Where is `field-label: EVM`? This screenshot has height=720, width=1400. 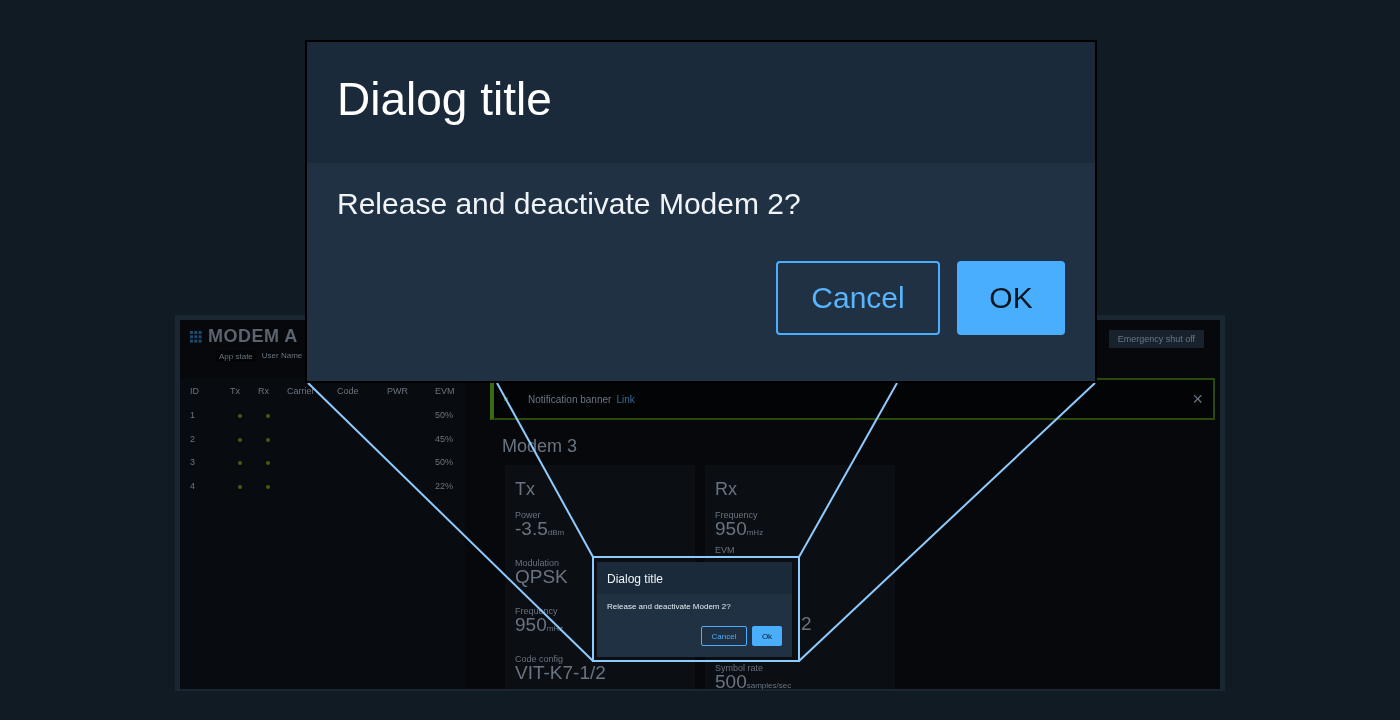 field-label: EVM is located at coordinates (725, 550).